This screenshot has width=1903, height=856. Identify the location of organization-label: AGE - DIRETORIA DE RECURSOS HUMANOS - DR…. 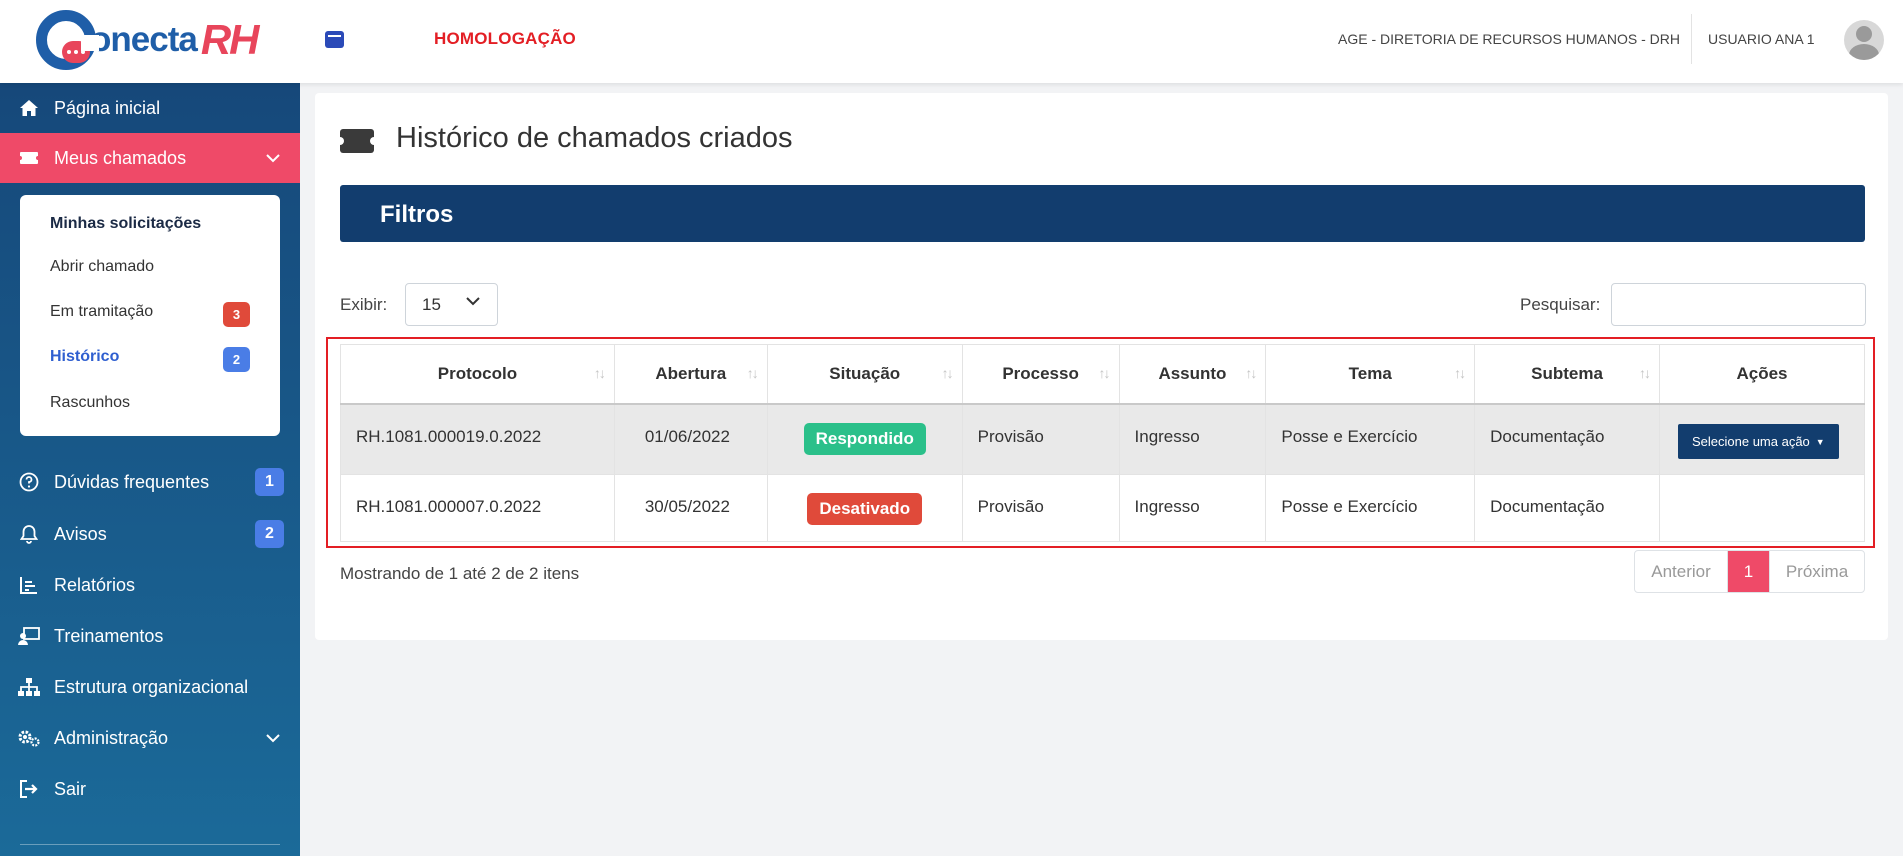
(1509, 39).